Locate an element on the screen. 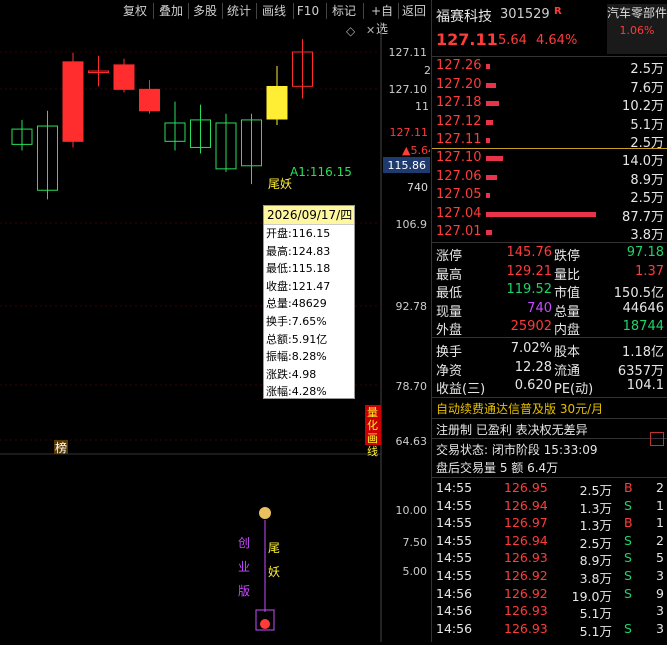 The height and width of the screenshot is (645, 667). book-price: 127.05 is located at coordinates (459, 194).